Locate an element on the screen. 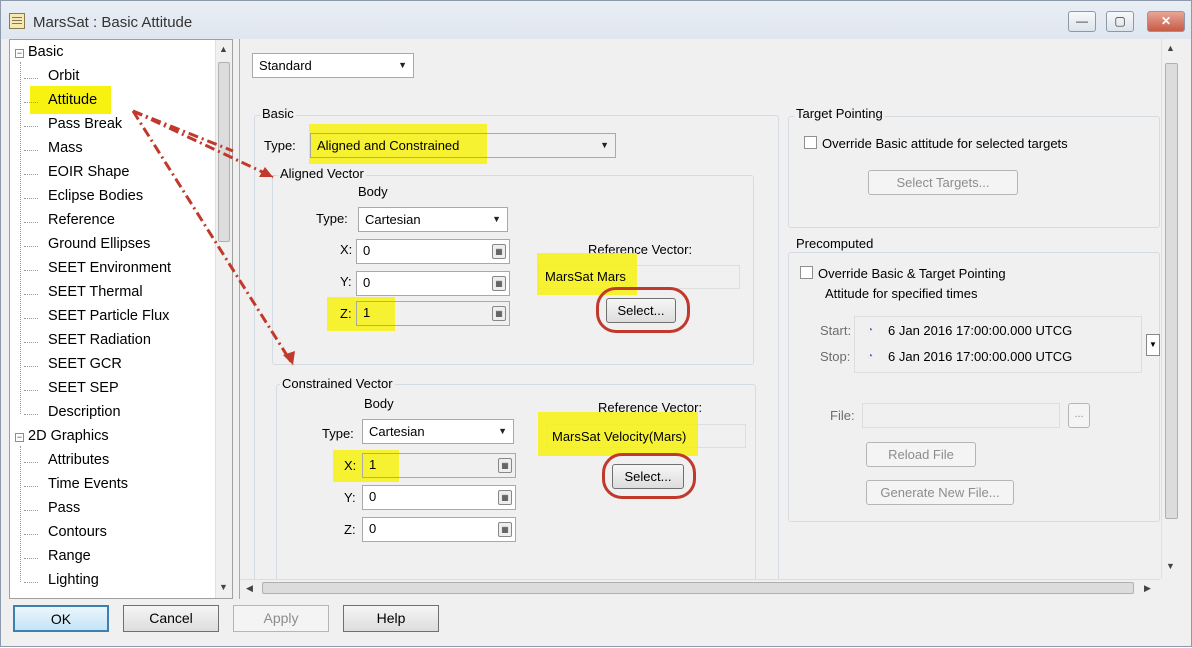  apply-button: Apply is located at coordinates (281, 618).